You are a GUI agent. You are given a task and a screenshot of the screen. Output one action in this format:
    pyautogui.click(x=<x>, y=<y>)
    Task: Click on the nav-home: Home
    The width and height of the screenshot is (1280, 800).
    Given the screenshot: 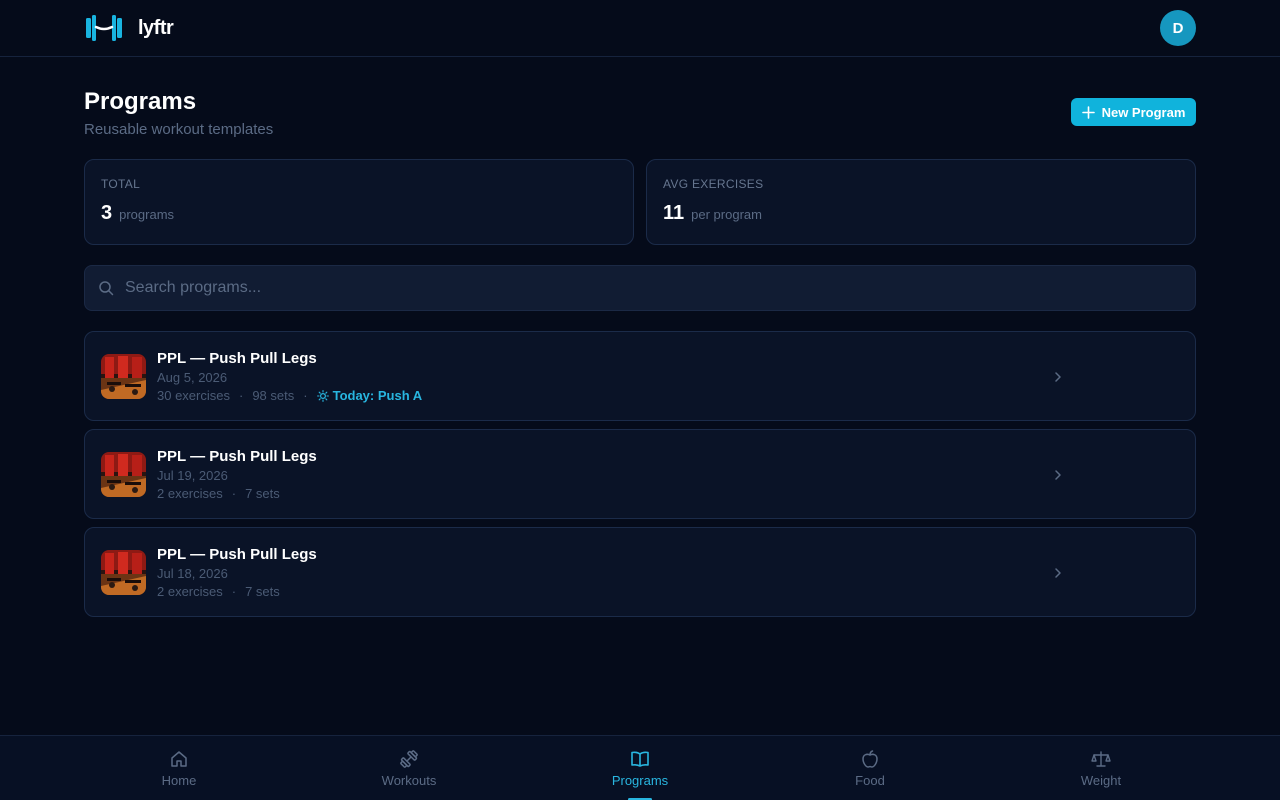 What is the action you would take?
    pyautogui.click(x=179, y=768)
    